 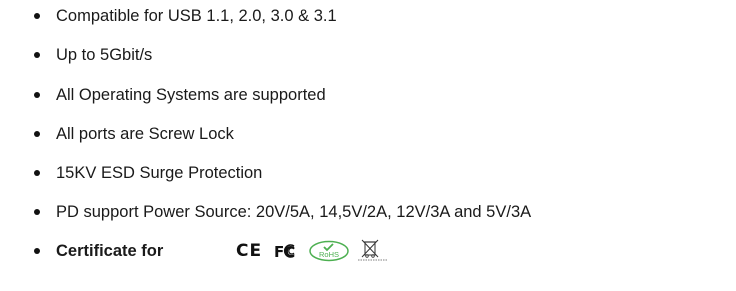 I want to click on feature-text: Up to 5Gbit/s, so click(x=104, y=54).